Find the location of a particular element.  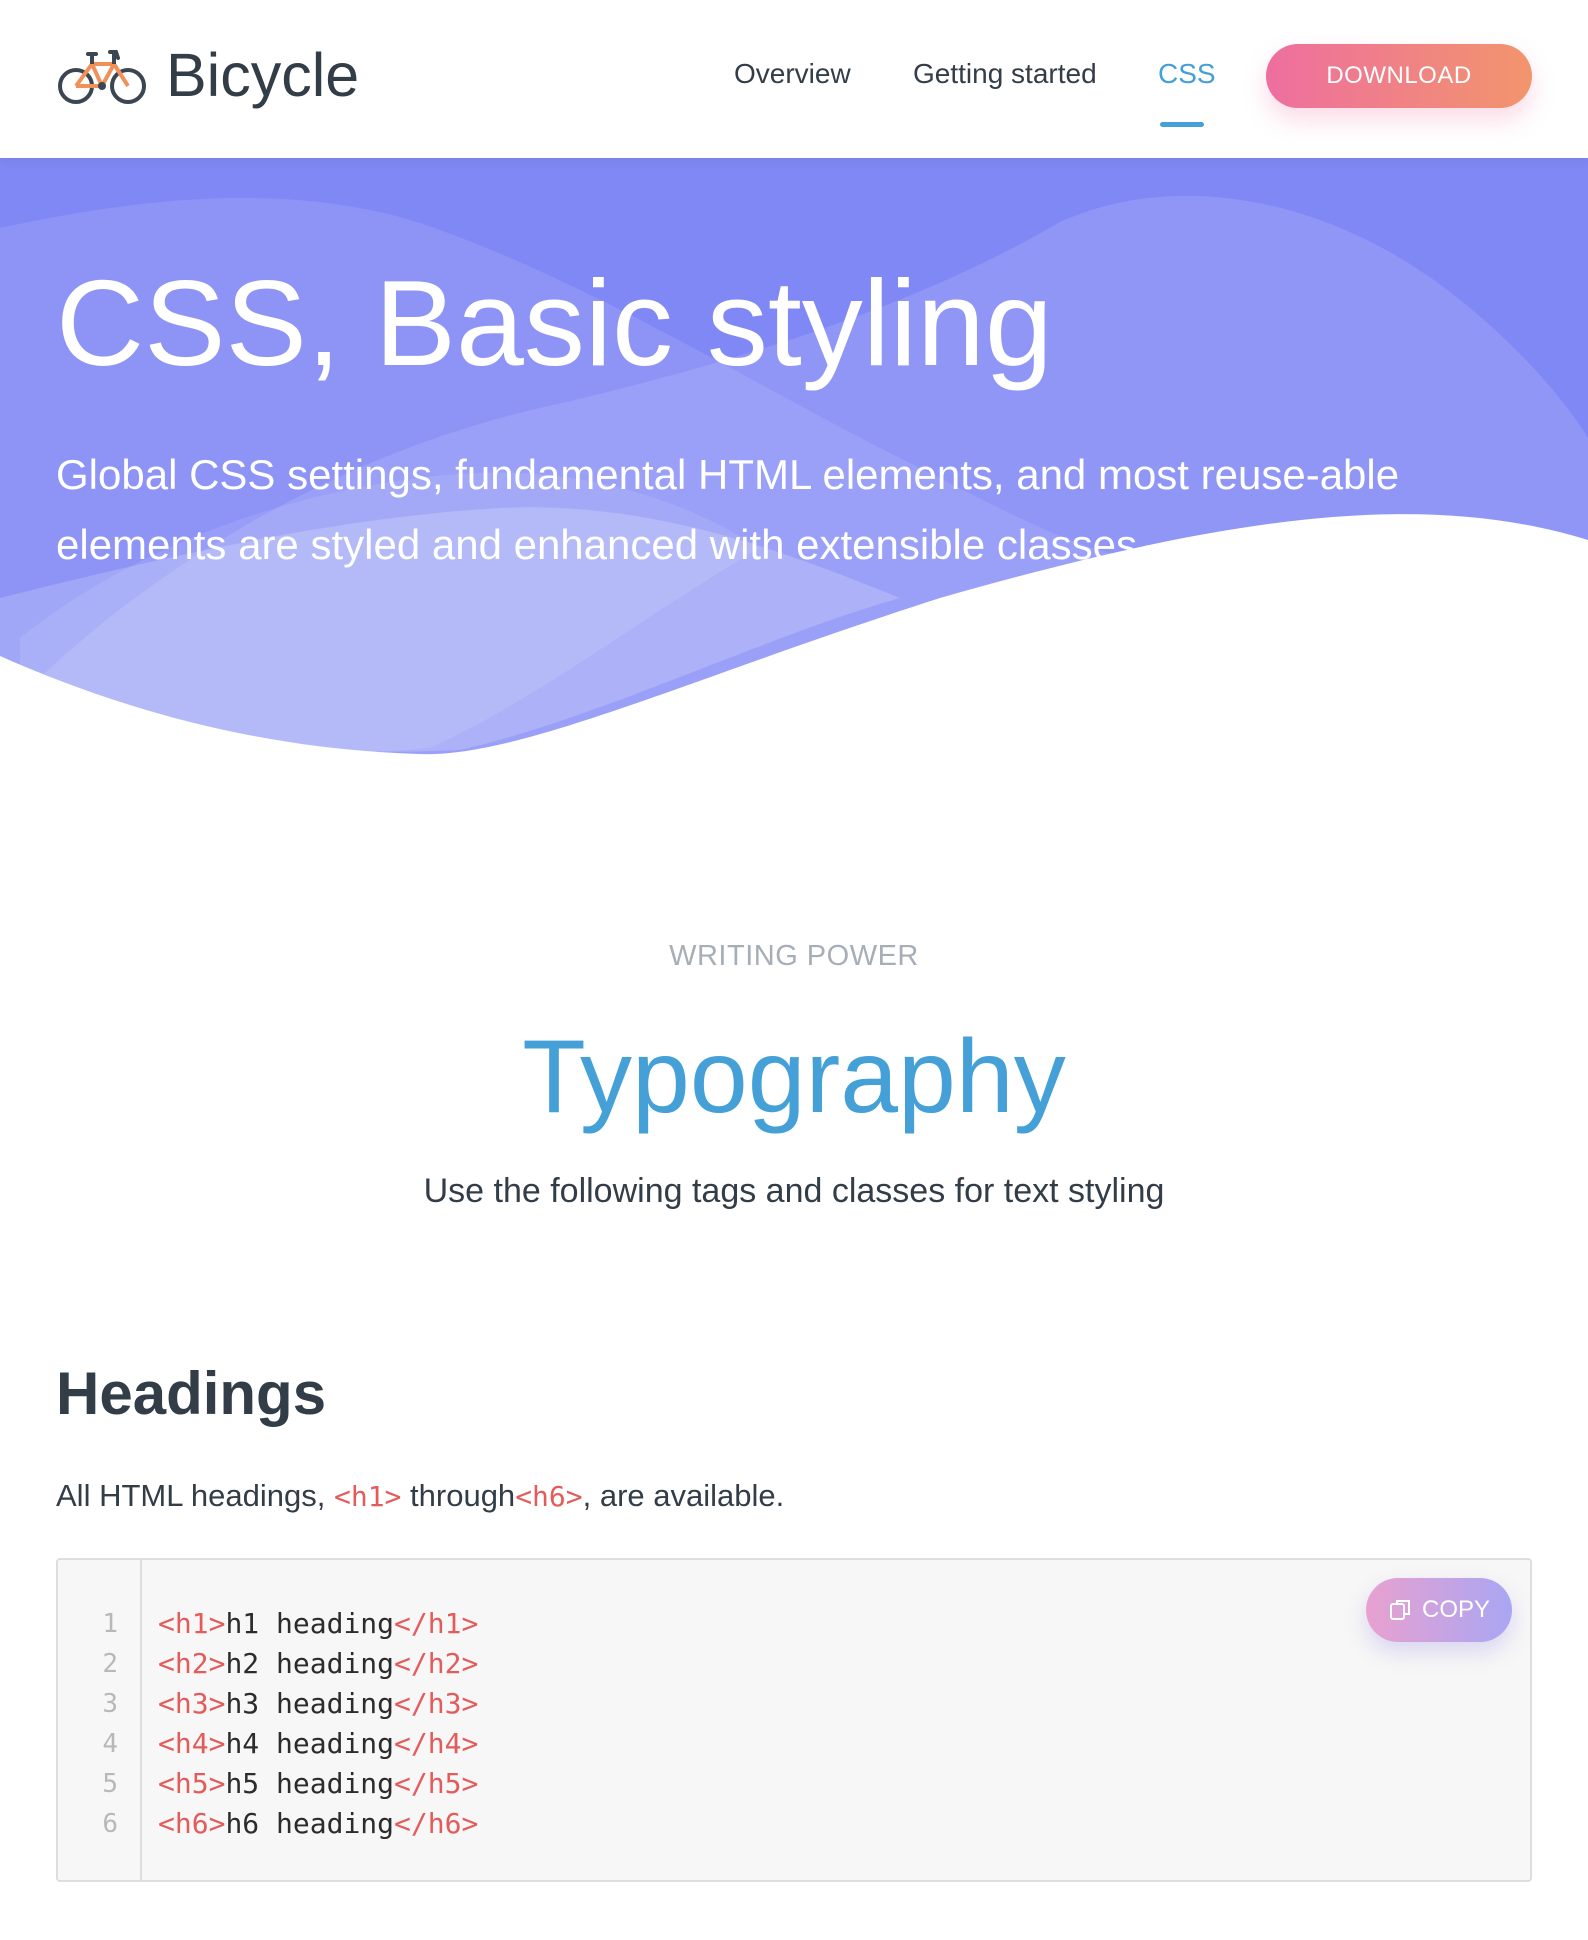

code-open-tag: <h5> is located at coordinates (192, 1783).